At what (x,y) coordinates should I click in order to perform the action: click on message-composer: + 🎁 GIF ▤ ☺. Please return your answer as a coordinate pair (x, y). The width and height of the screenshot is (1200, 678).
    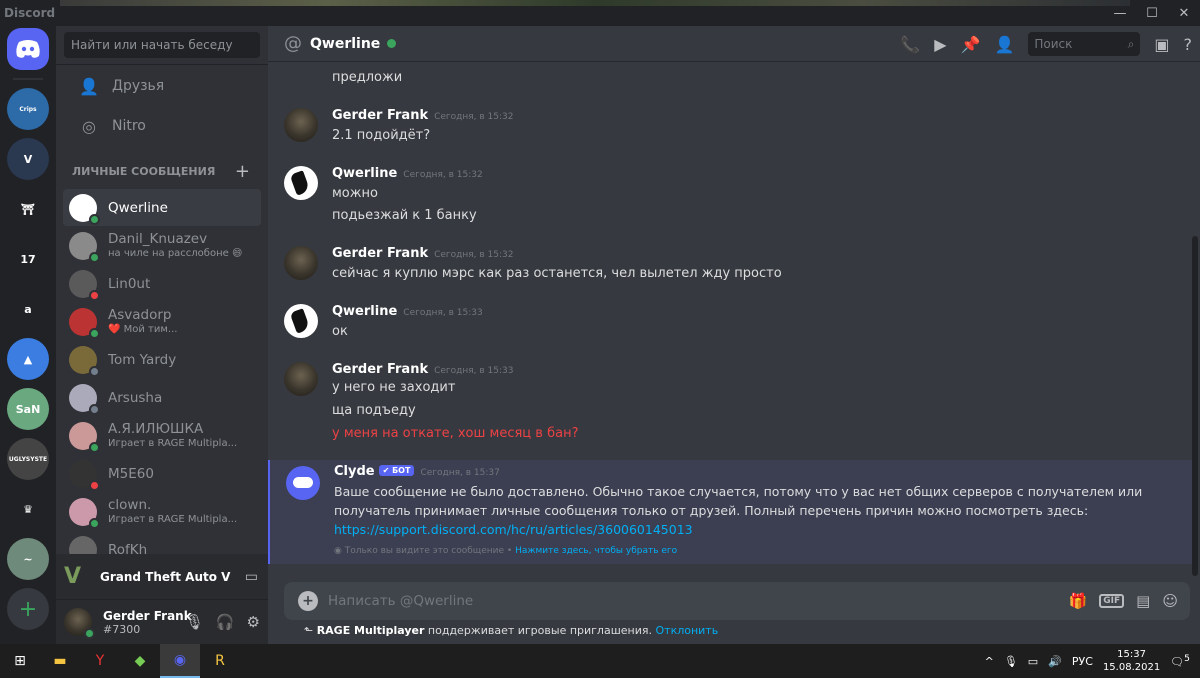
    Looking at the image, I should click on (737, 601).